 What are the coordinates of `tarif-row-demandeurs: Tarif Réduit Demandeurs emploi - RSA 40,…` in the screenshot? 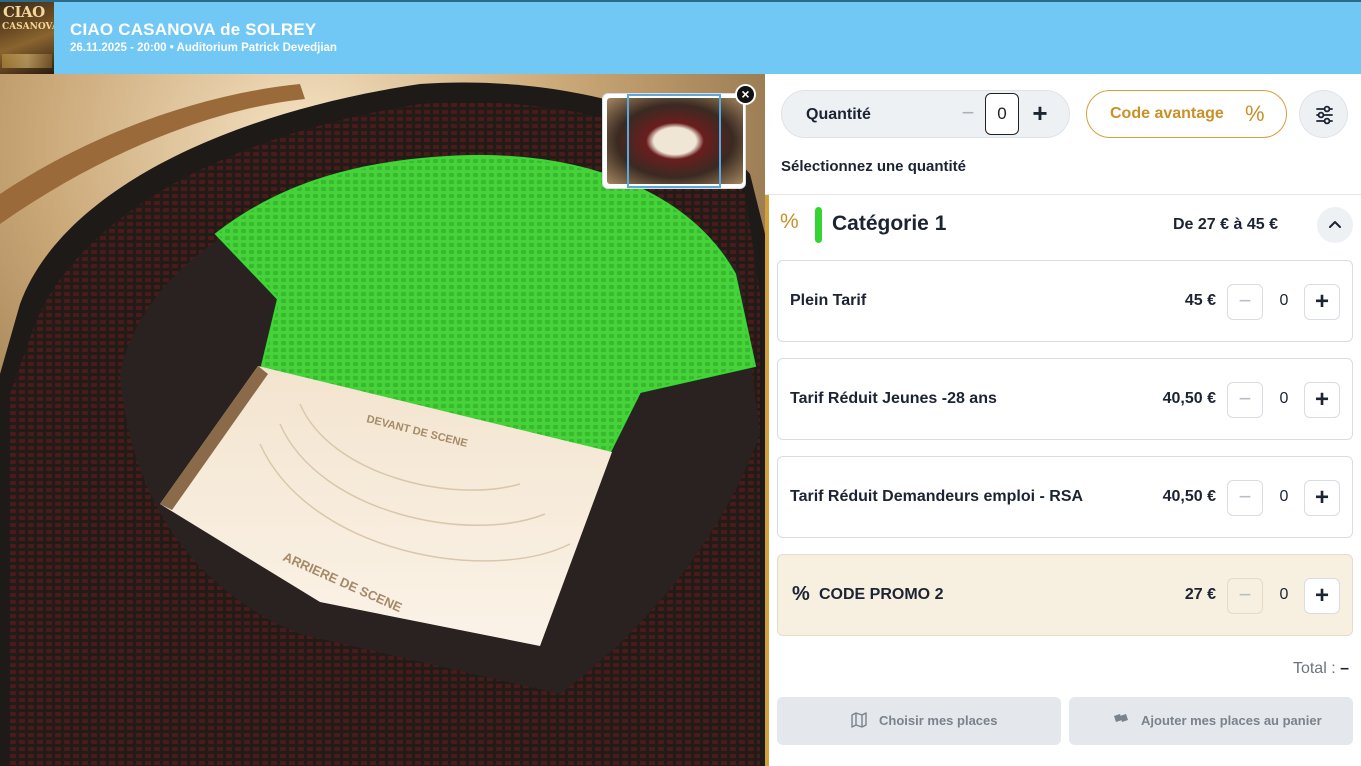 It's located at (1065, 497).